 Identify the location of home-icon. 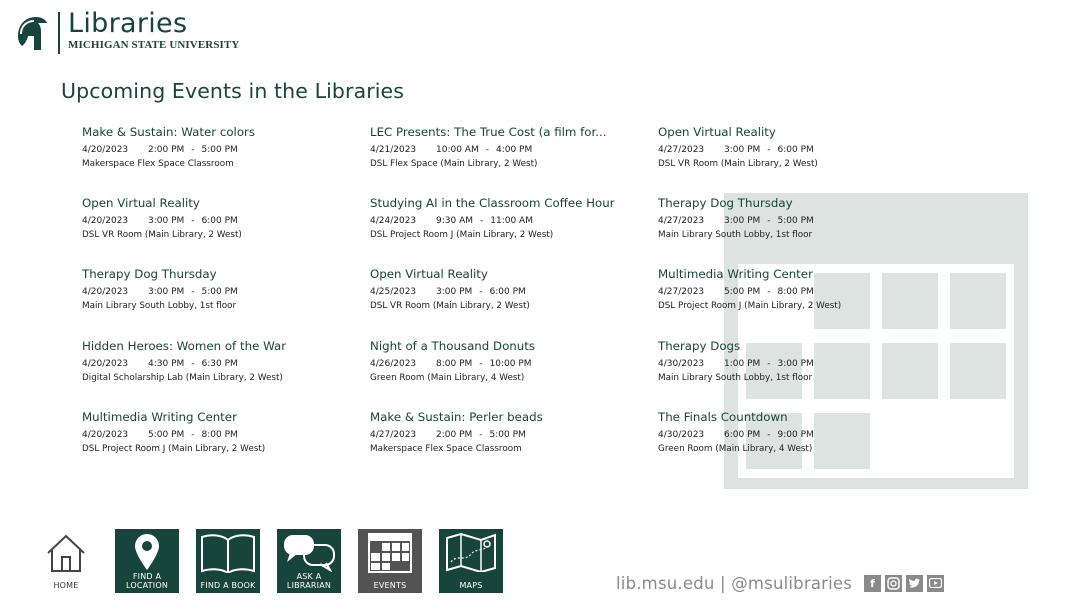
(66, 553).